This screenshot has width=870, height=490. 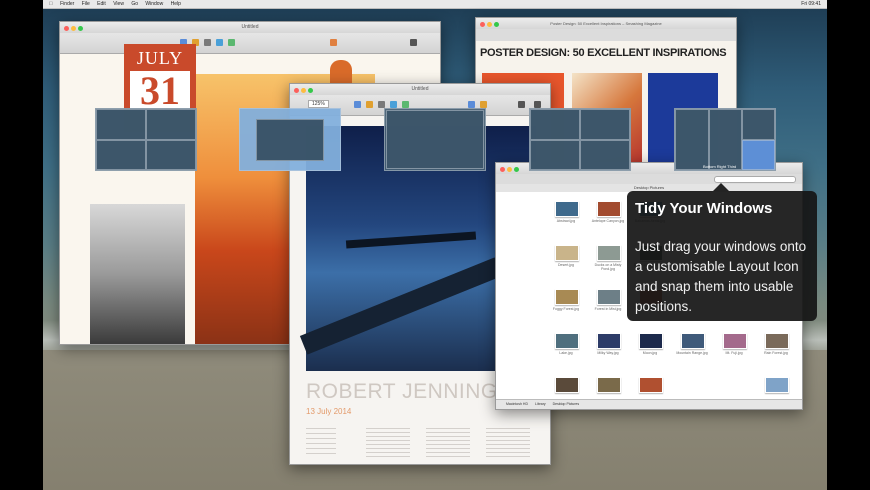 I want to click on thumb-desert, so click(x=567, y=253).